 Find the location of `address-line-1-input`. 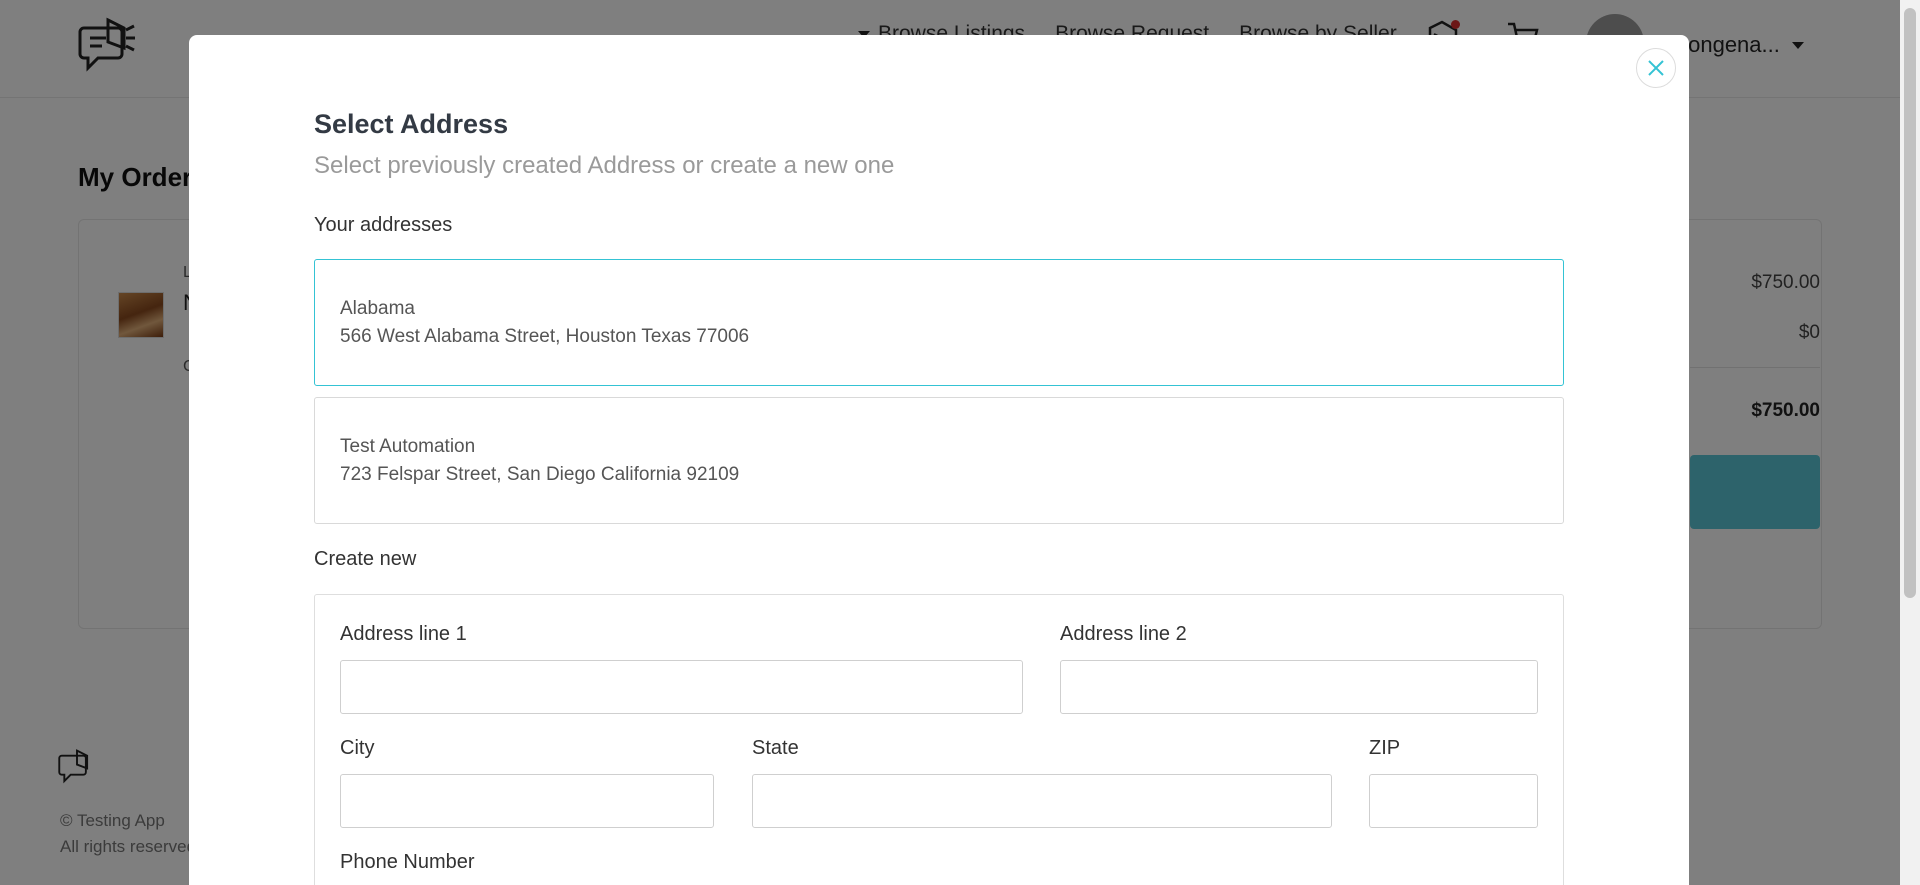

address-line-1-input is located at coordinates (681, 687).